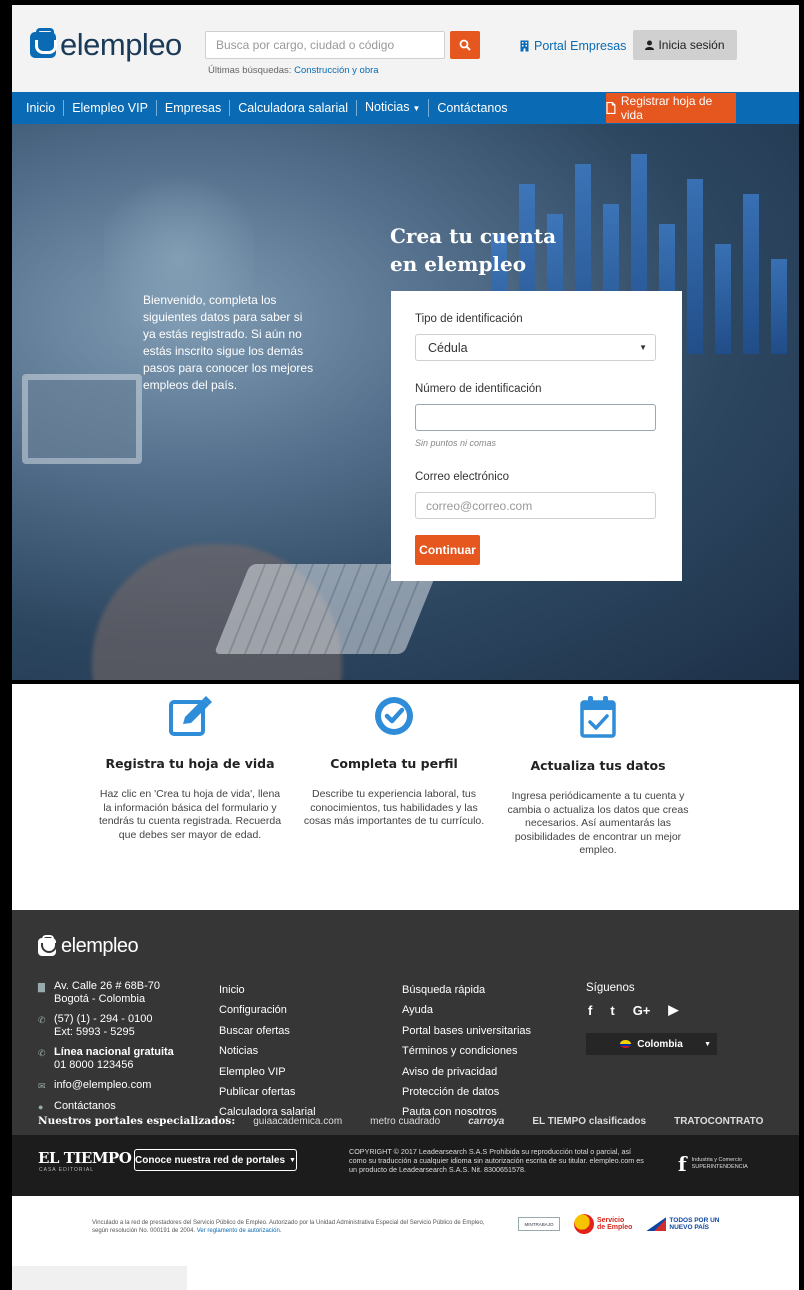 The width and height of the screenshot is (804, 1290). What do you see at coordinates (267, 1051) in the screenshot?
I see `footer-link: Noticias` at bounding box center [267, 1051].